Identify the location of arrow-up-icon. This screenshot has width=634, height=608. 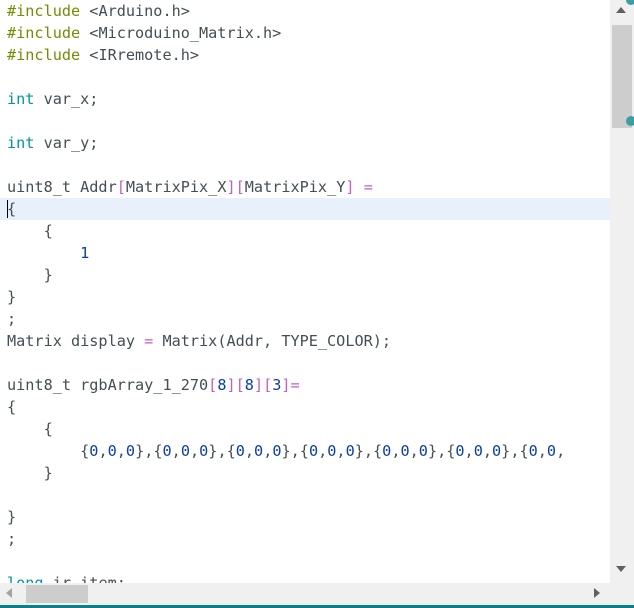
(621, 10).